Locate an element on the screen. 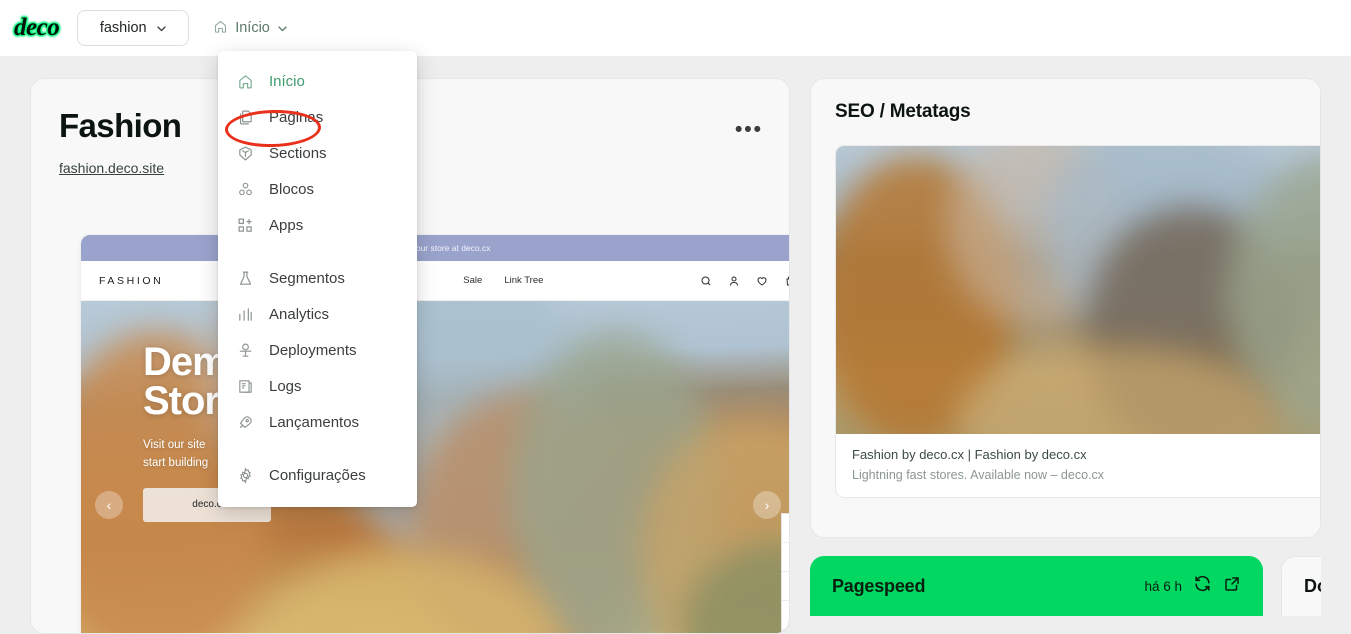  bottom-cards-row: Pagespeed há 6 h Dom is located at coordinates (1065, 586).